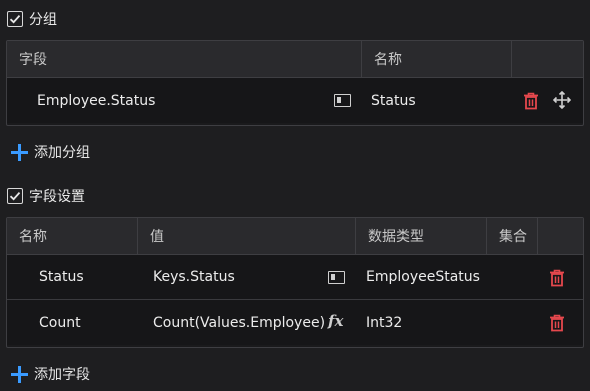 The height and width of the screenshot is (391, 590). What do you see at coordinates (421, 322) in the screenshot?
I see `type-cell: Int32` at bounding box center [421, 322].